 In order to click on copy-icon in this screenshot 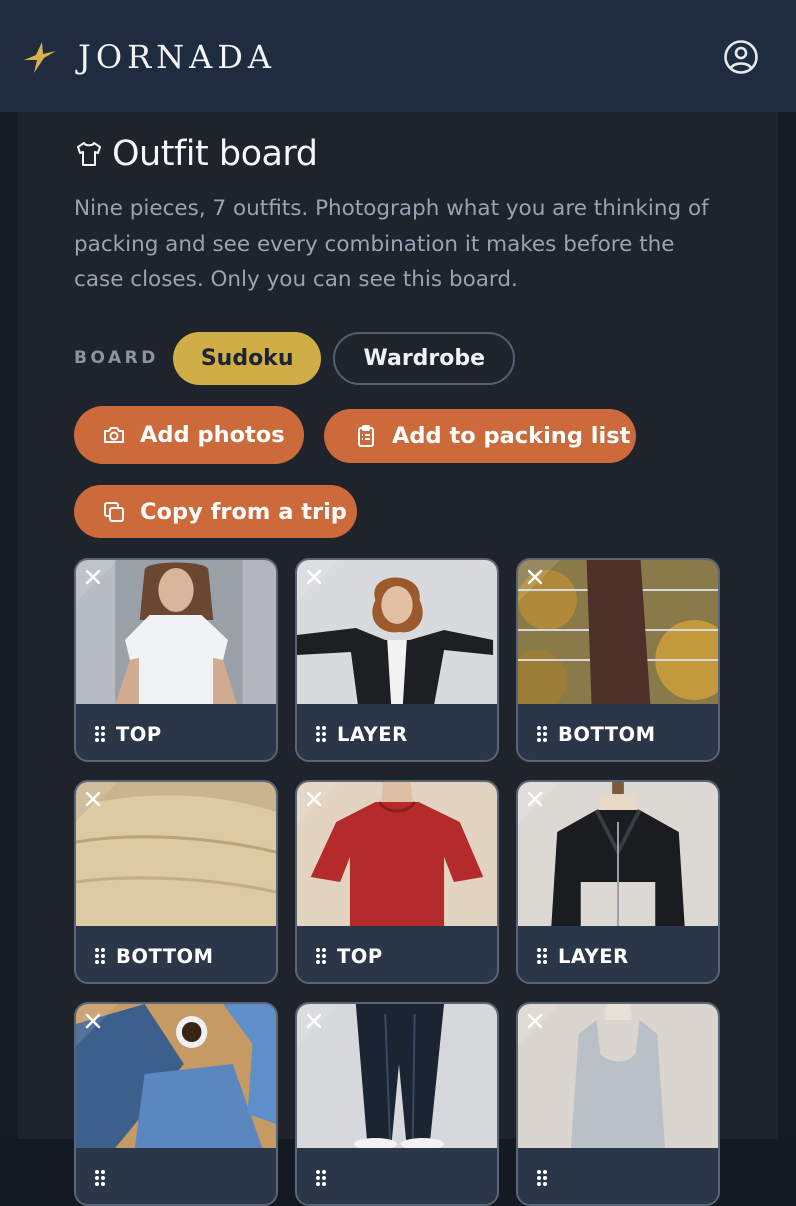, I will do `click(114, 511)`.